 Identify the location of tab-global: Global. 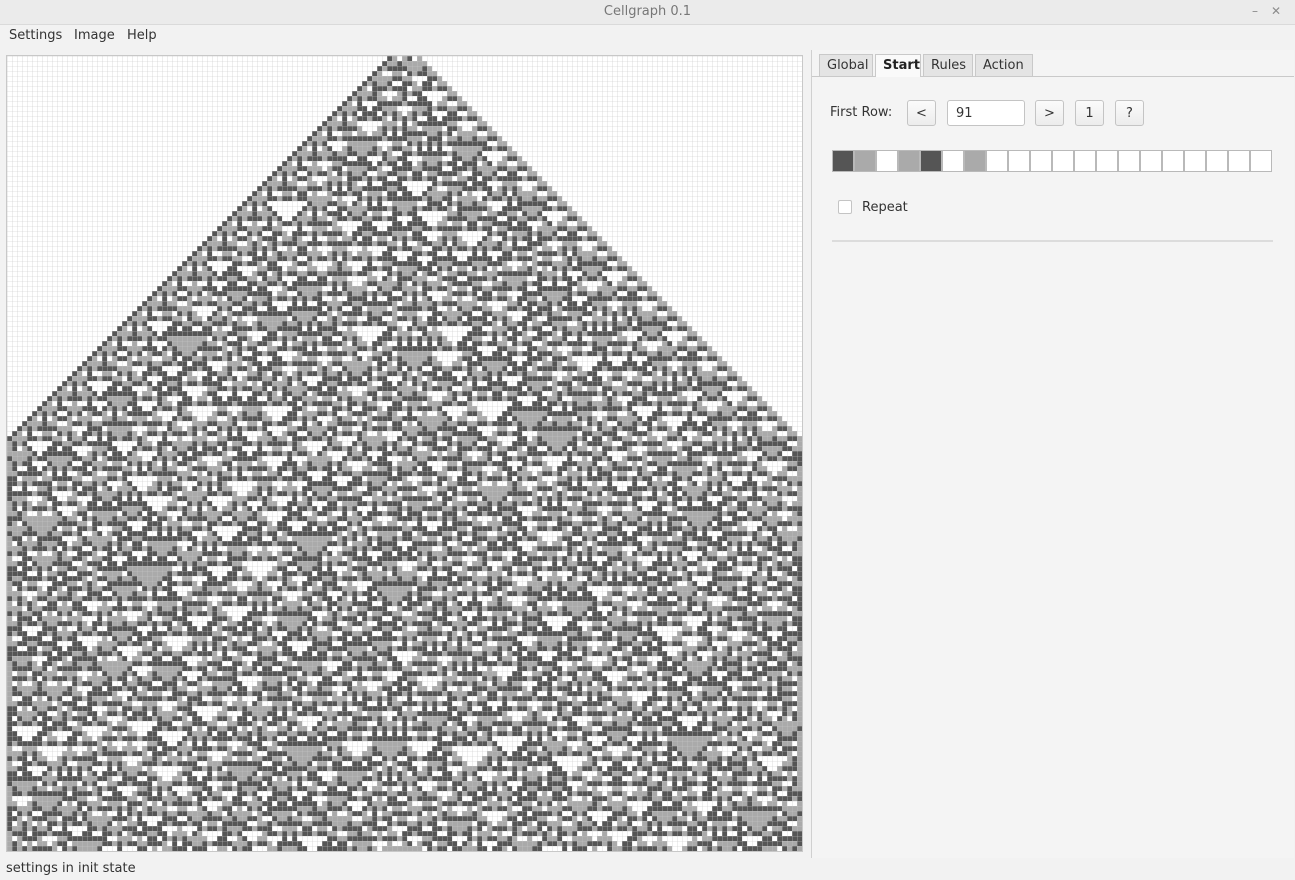
(846, 65).